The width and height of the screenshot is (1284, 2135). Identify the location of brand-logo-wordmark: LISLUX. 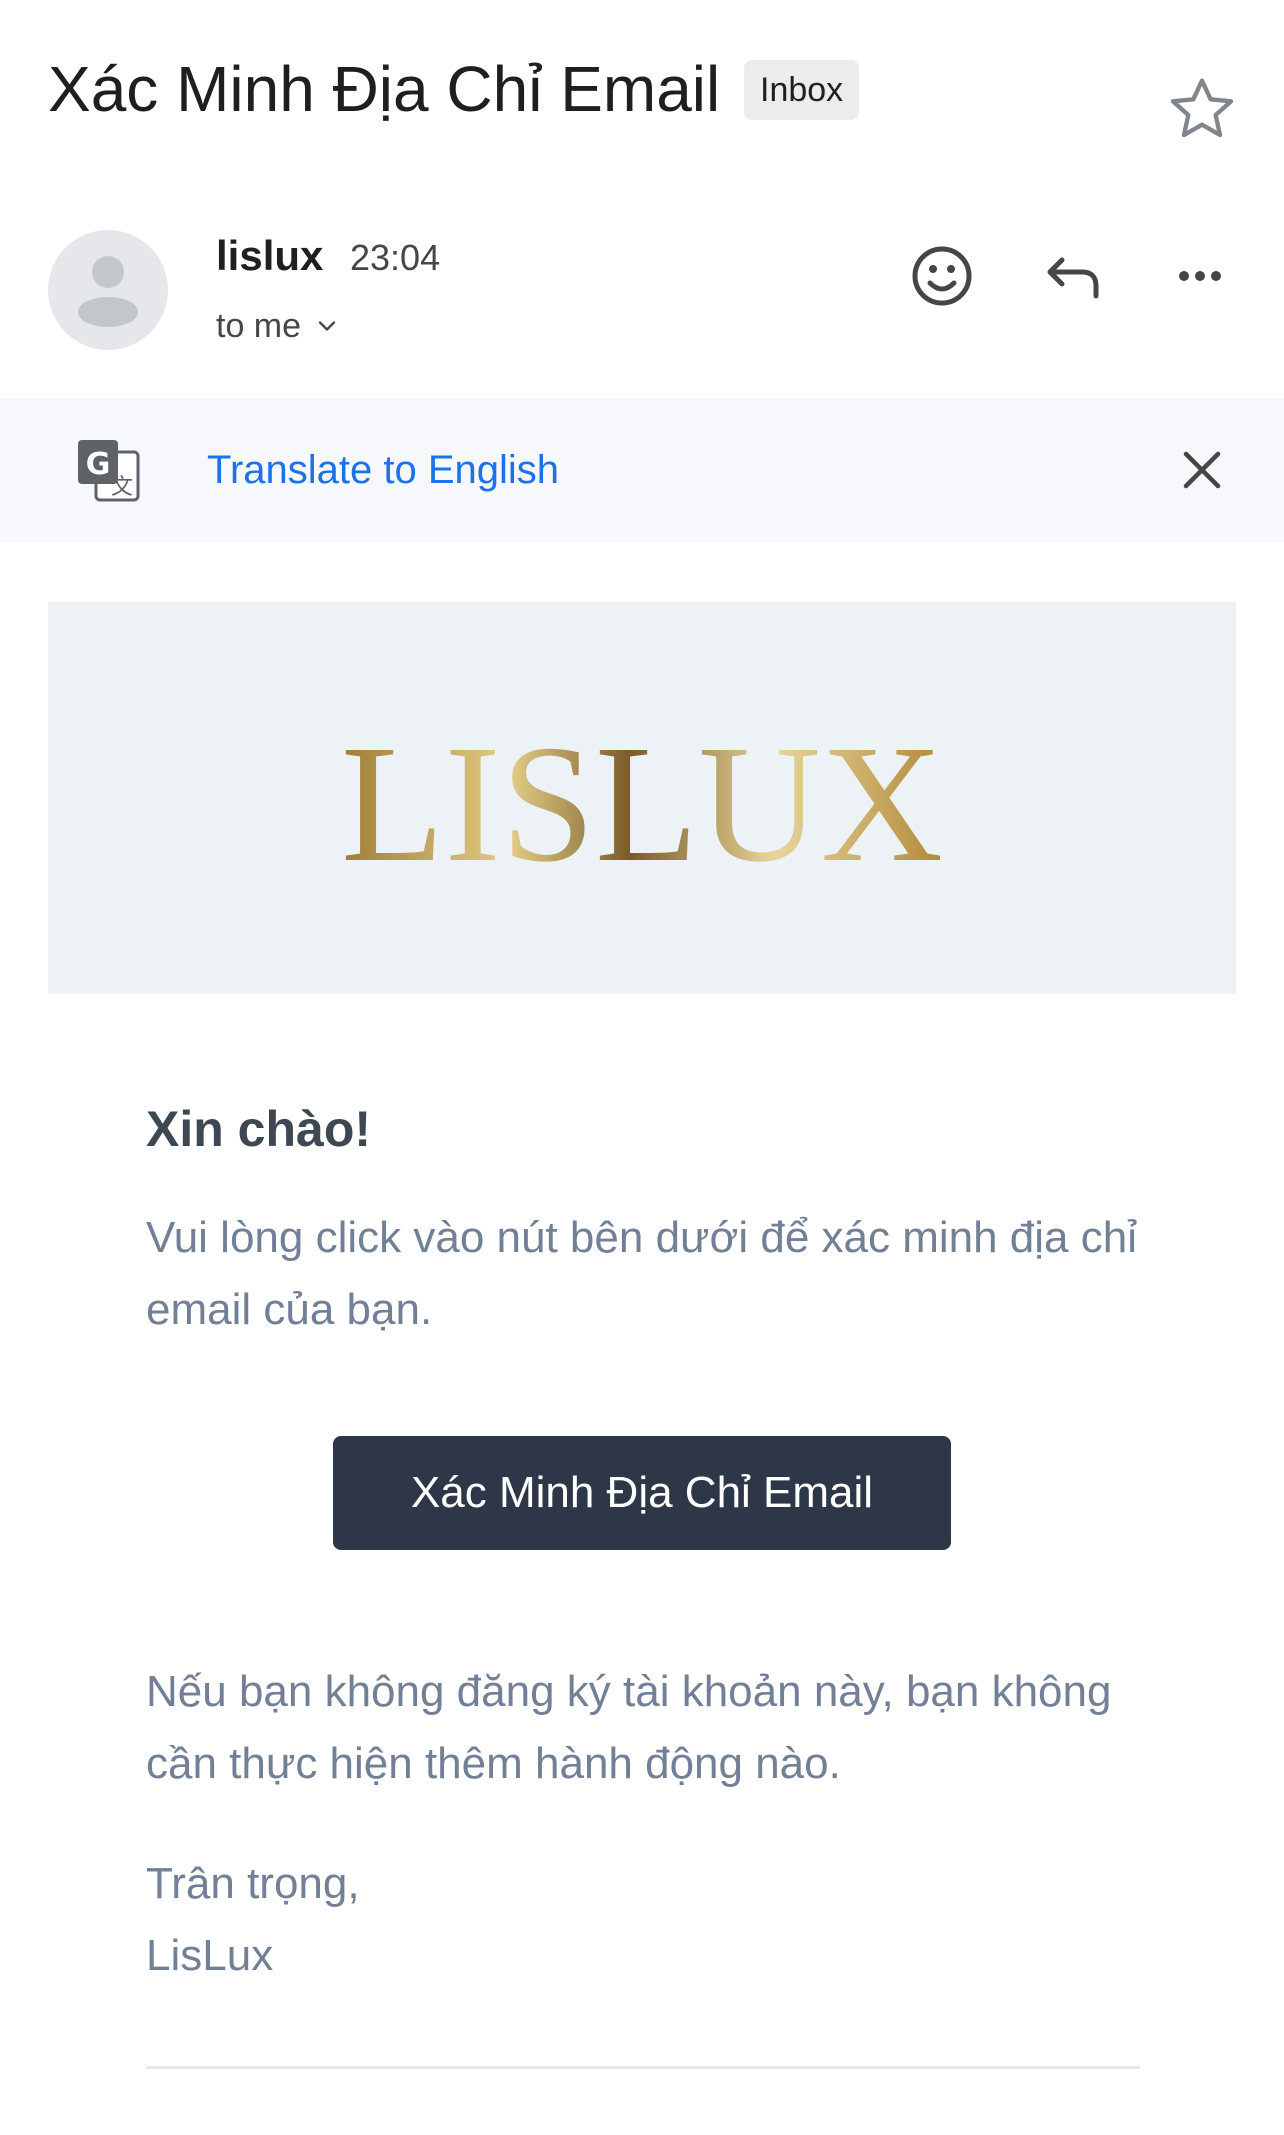
(642, 804).